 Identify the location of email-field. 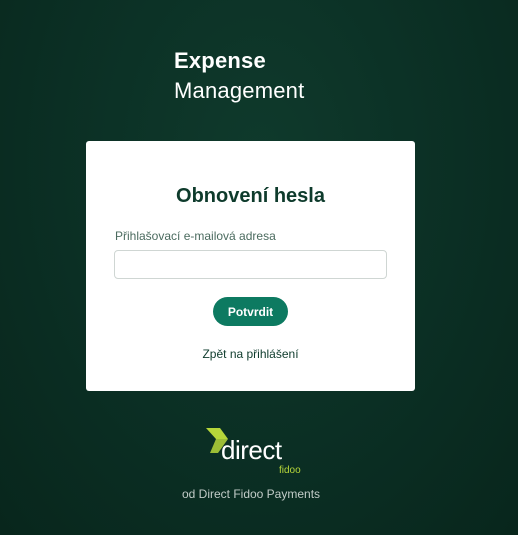
(250, 264).